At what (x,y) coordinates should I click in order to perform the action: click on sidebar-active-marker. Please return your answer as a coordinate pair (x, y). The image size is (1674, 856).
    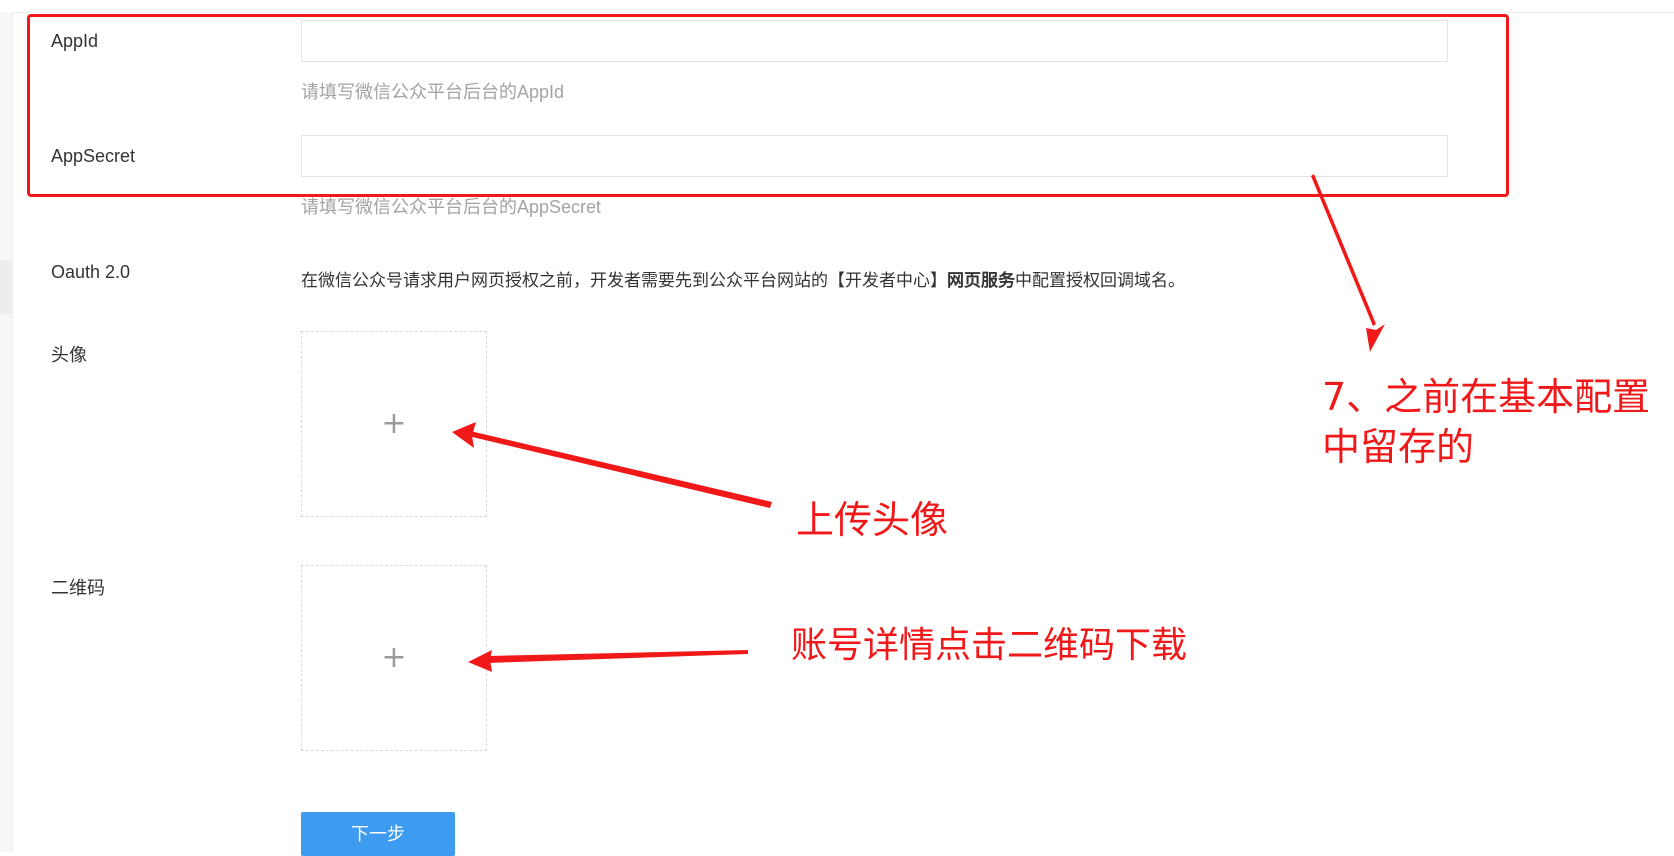
    Looking at the image, I should click on (6, 287).